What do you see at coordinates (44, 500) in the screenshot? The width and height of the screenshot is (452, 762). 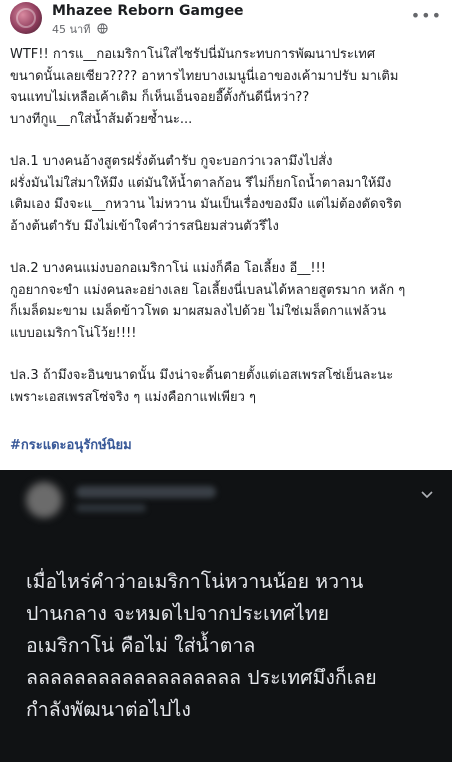 I see `blurred-avatar` at bounding box center [44, 500].